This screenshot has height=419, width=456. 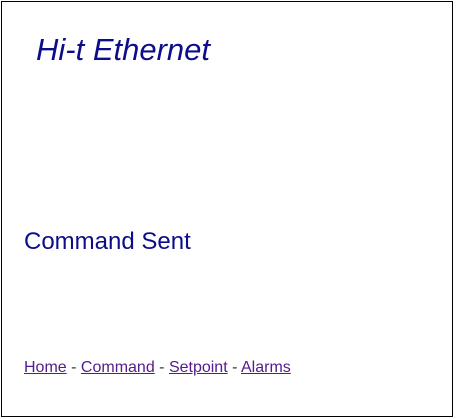 I want to click on status-message: Command Sent, so click(x=107, y=241).